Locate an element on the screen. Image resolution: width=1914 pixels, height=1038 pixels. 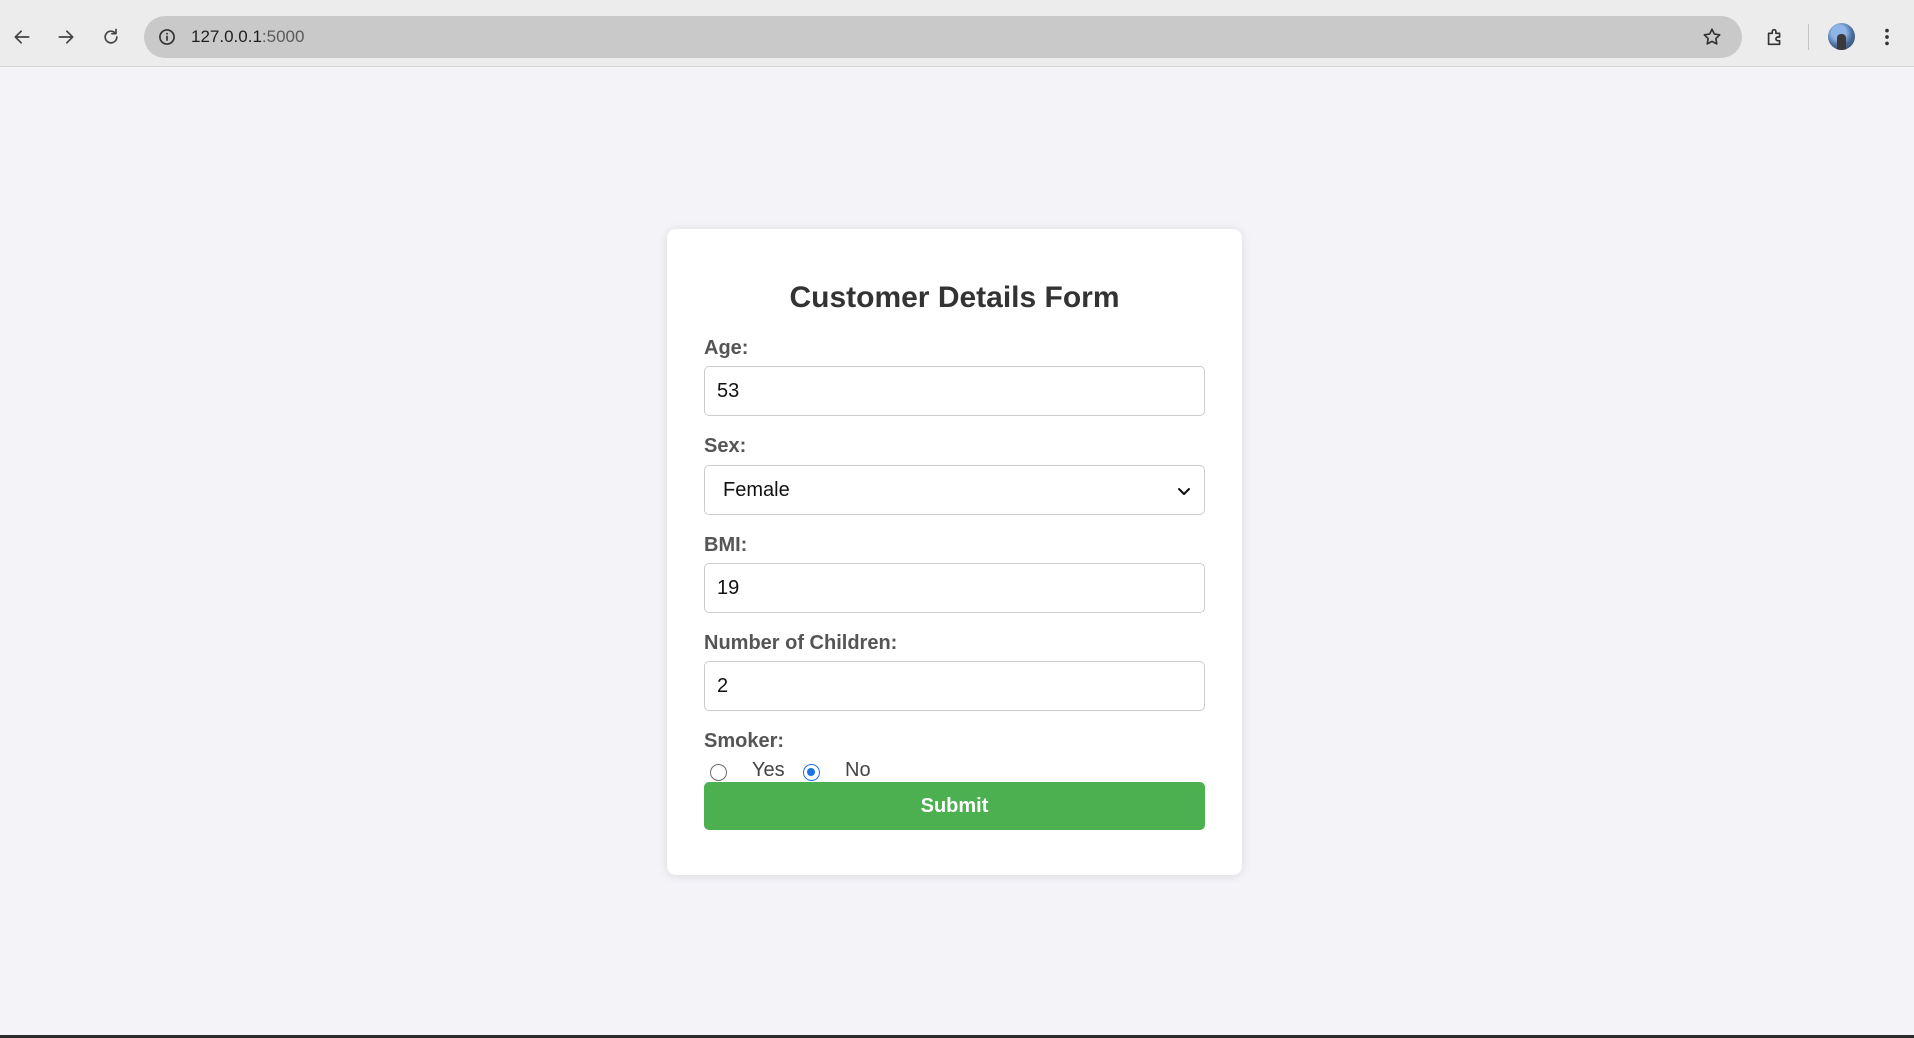
extensions-icon is located at coordinates (1775, 37).